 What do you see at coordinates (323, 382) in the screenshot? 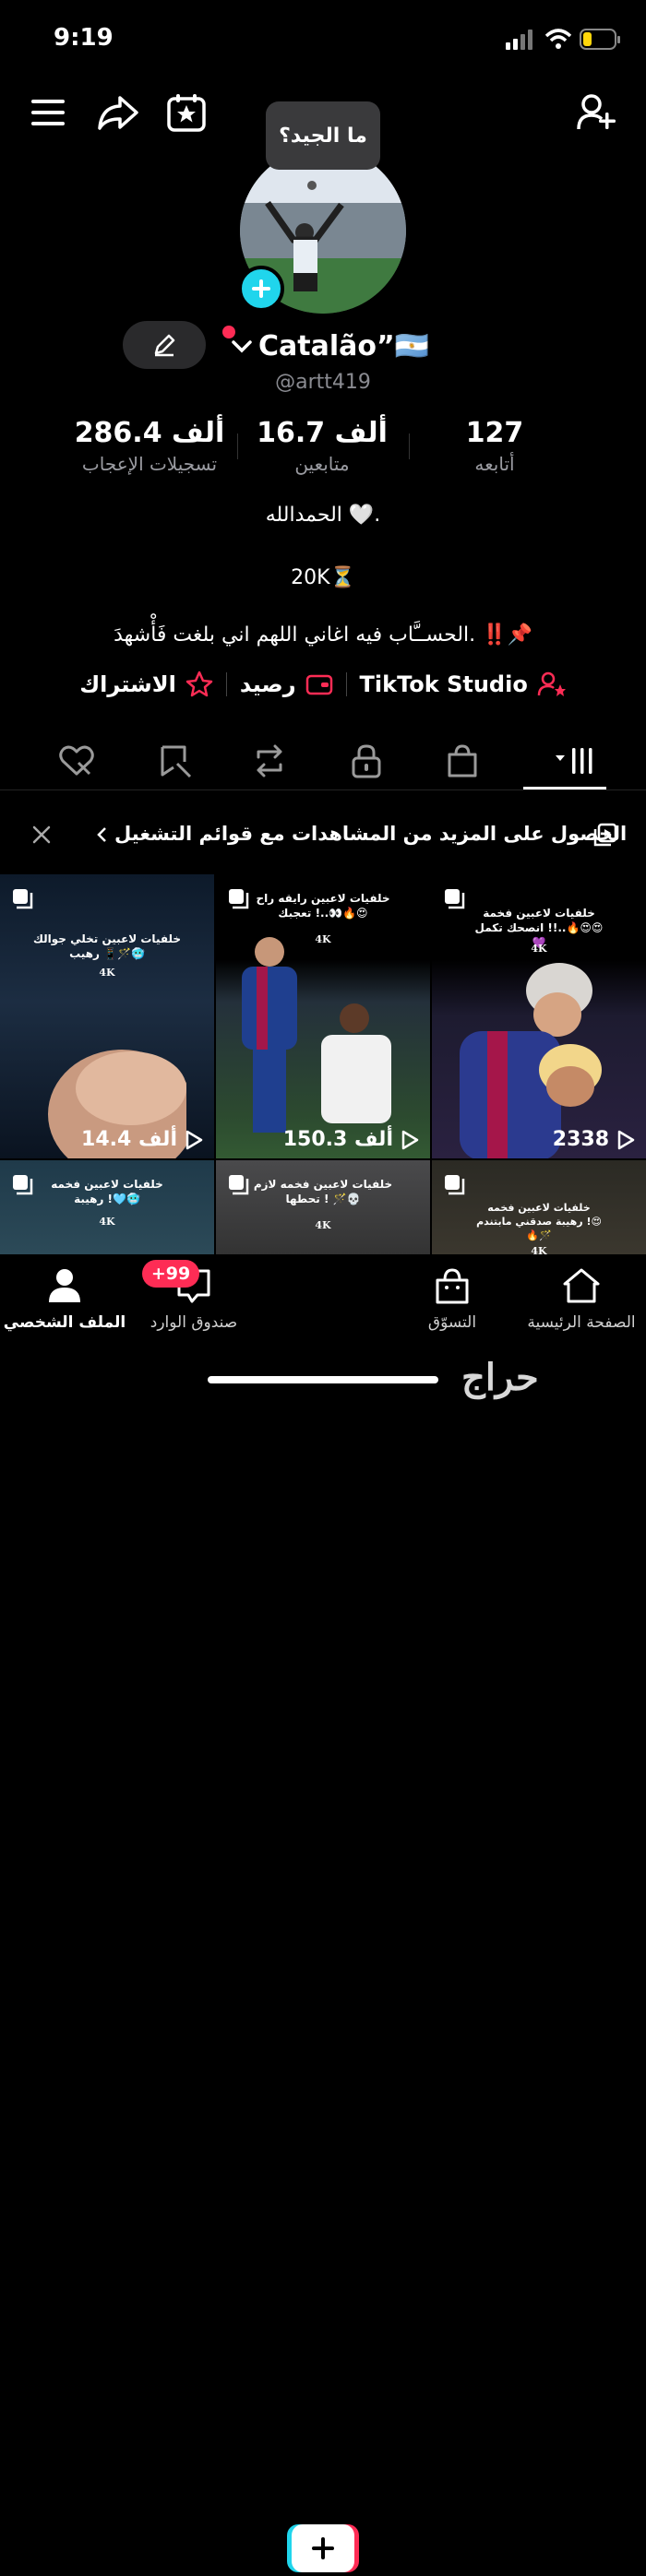
I see `username: @artt419` at bounding box center [323, 382].